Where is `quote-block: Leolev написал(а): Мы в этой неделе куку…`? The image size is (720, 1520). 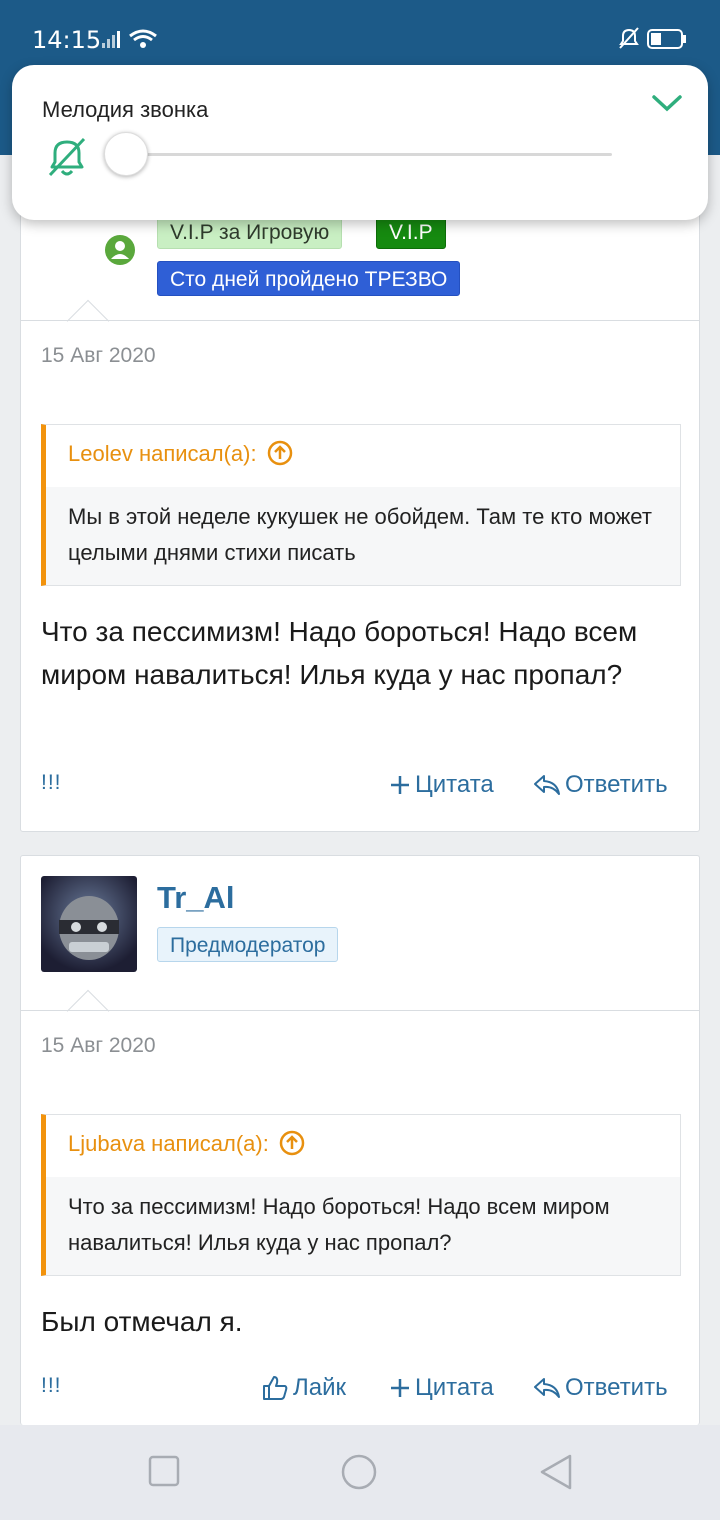
quote-block: Leolev написал(а): Мы в этой неделе куку… is located at coordinates (361, 505).